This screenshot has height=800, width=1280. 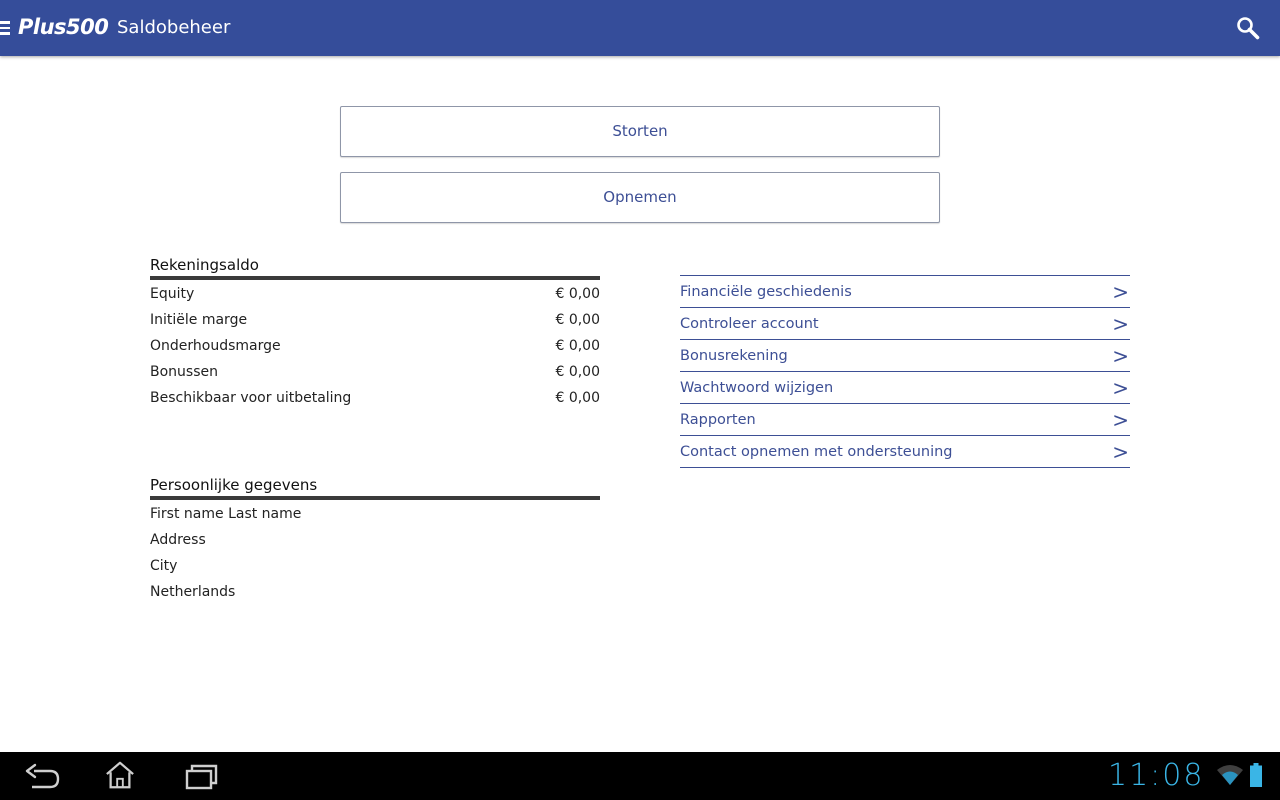 What do you see at coordinates (718, 419) in the screenshot?
I see `nav-item-label: Rapporten` at bounding box center [718, 419].